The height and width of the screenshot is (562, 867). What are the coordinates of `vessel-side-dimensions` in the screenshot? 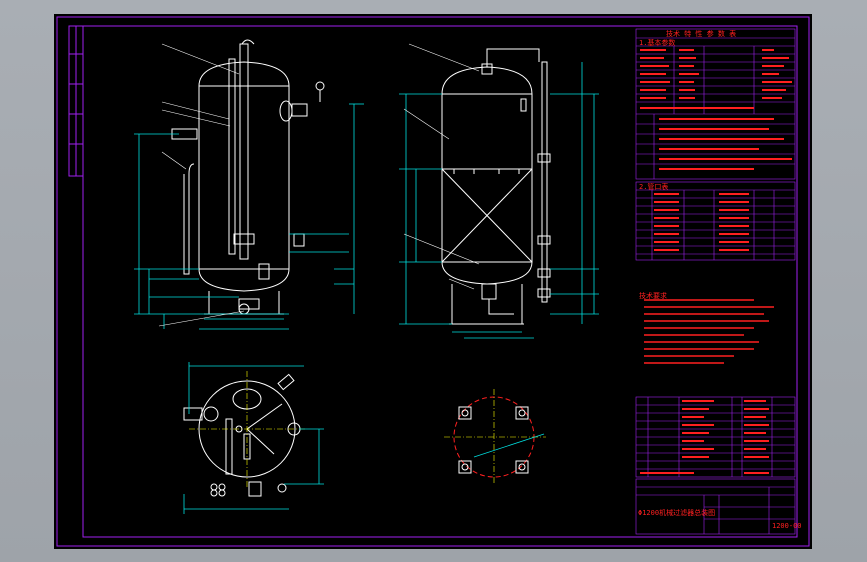 It's located at (249, 216).